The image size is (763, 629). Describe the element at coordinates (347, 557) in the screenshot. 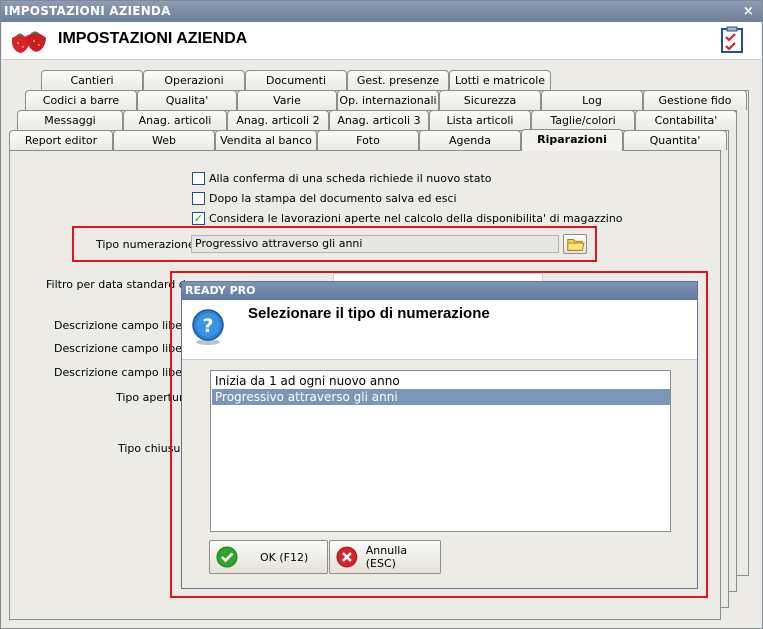

I see `cancel-x-icon` at that location.